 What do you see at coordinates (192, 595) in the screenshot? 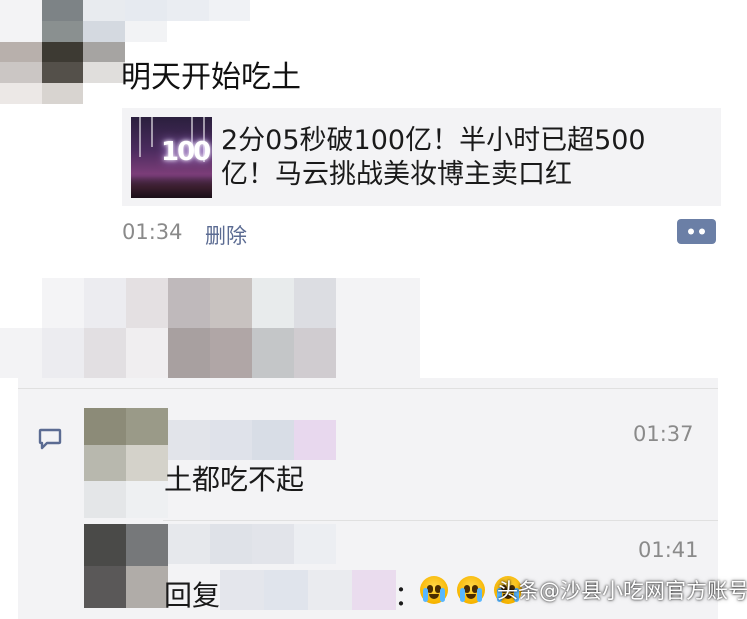
I see `reply-prefix: 回复` at bounding box center [192, 595].